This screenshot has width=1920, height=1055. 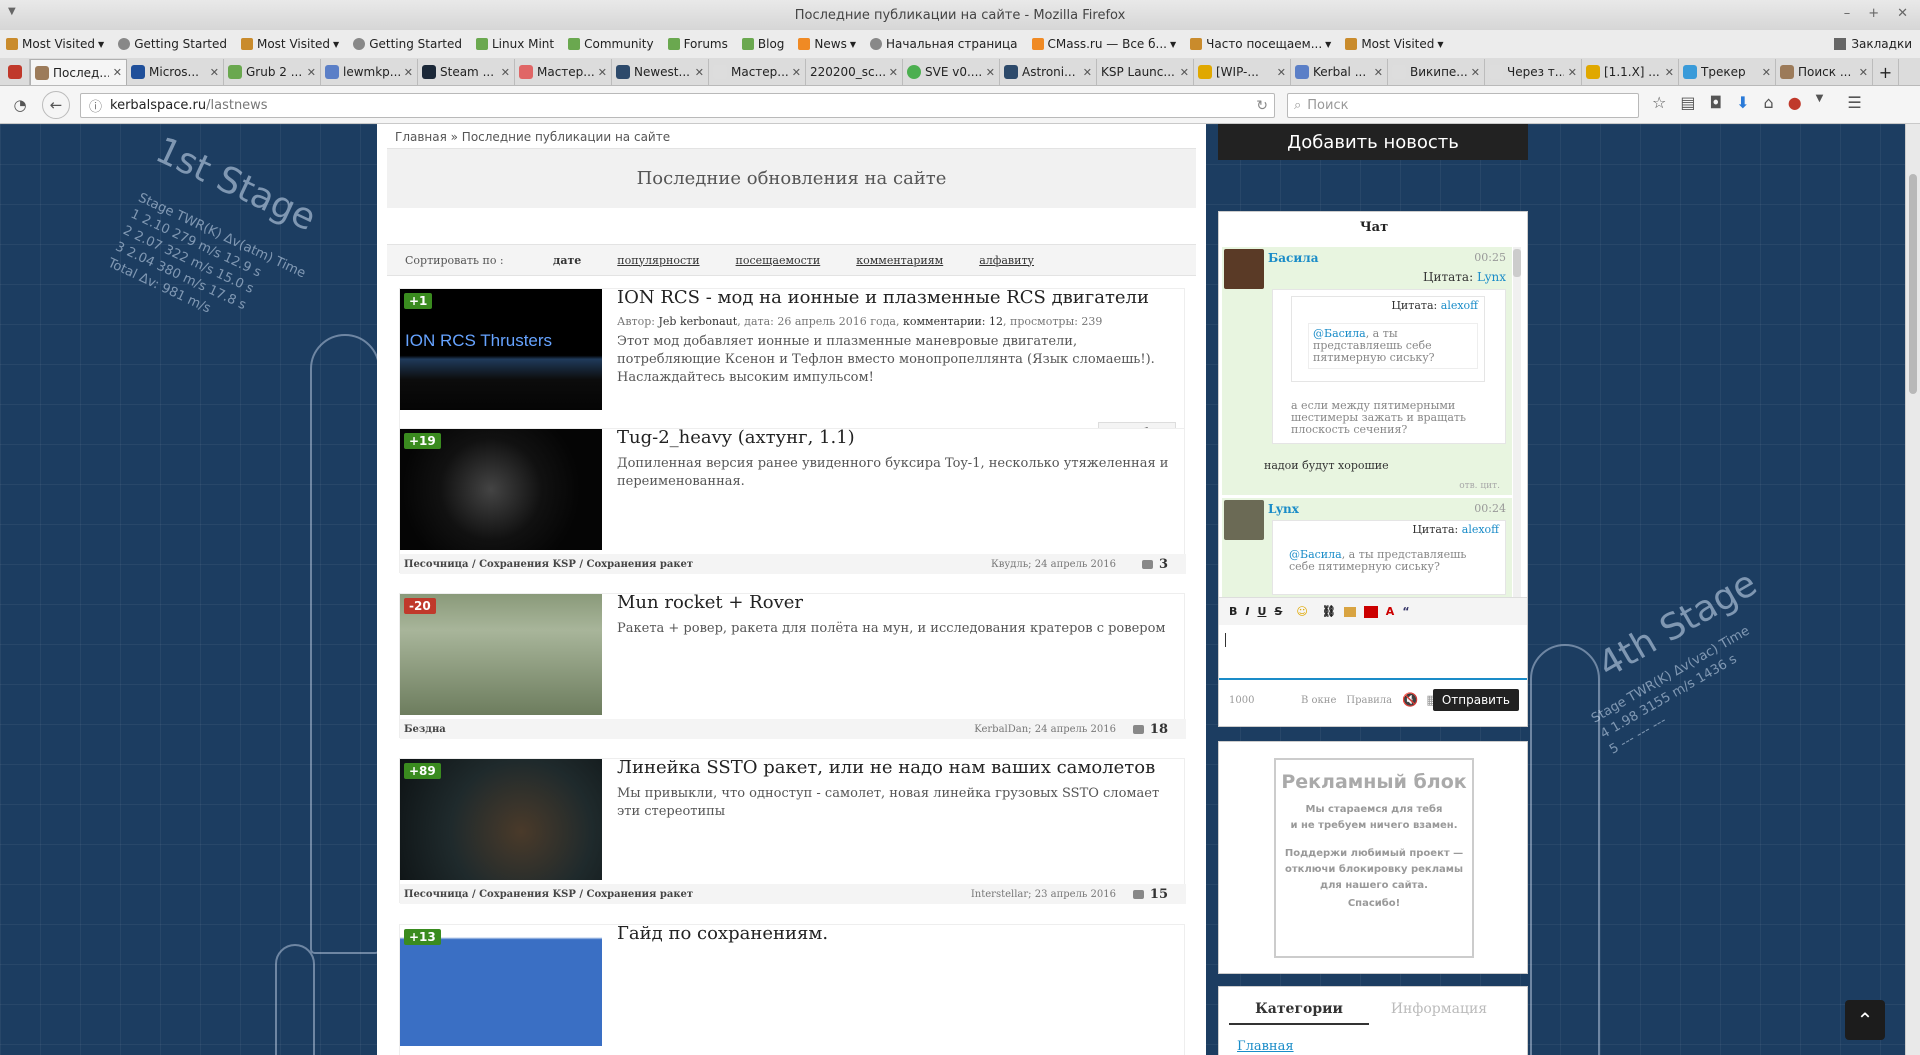 I want to click on minimize-button: –, so click(x=1847, y=13).